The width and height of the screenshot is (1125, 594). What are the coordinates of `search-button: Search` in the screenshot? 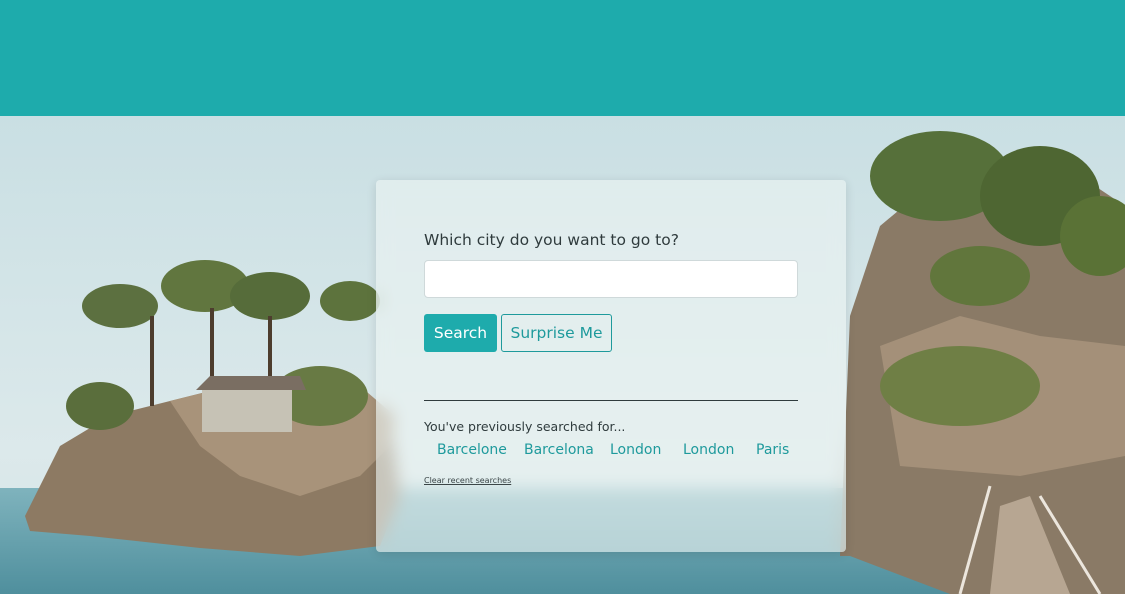 It's located at (460, 333).